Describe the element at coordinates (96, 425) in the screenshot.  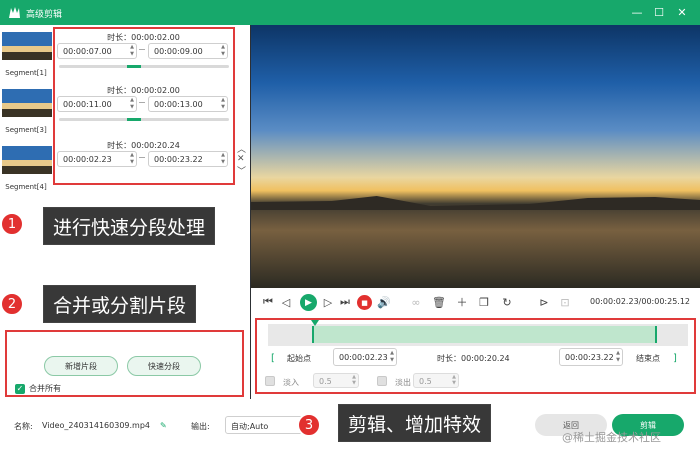
I see `filename: Video_240314160309.mp4` at that location.